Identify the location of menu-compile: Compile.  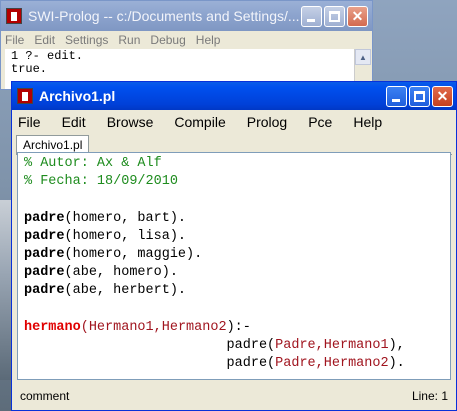
(199, 122).